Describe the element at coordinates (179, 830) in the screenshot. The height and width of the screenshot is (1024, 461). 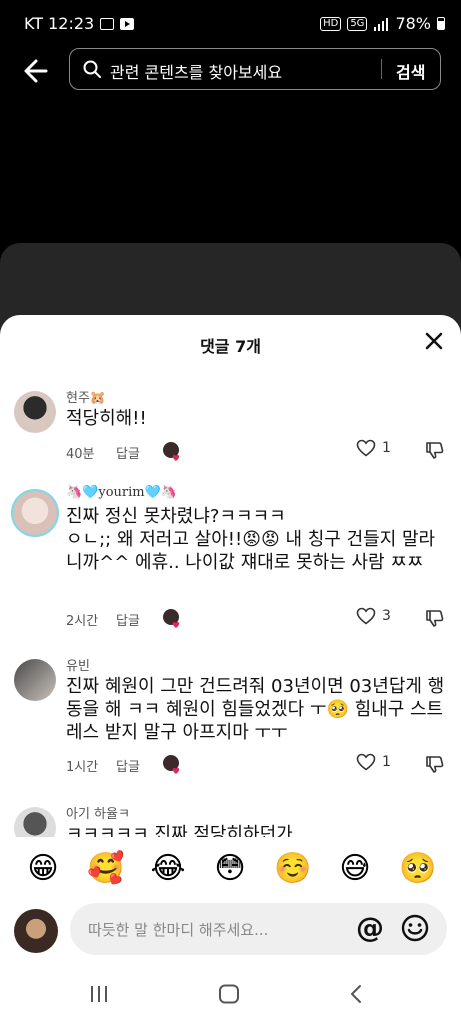
I see `comment-text: ㅋㅋㅋㅋㅋ 진짜 적당히하던가` at that location.